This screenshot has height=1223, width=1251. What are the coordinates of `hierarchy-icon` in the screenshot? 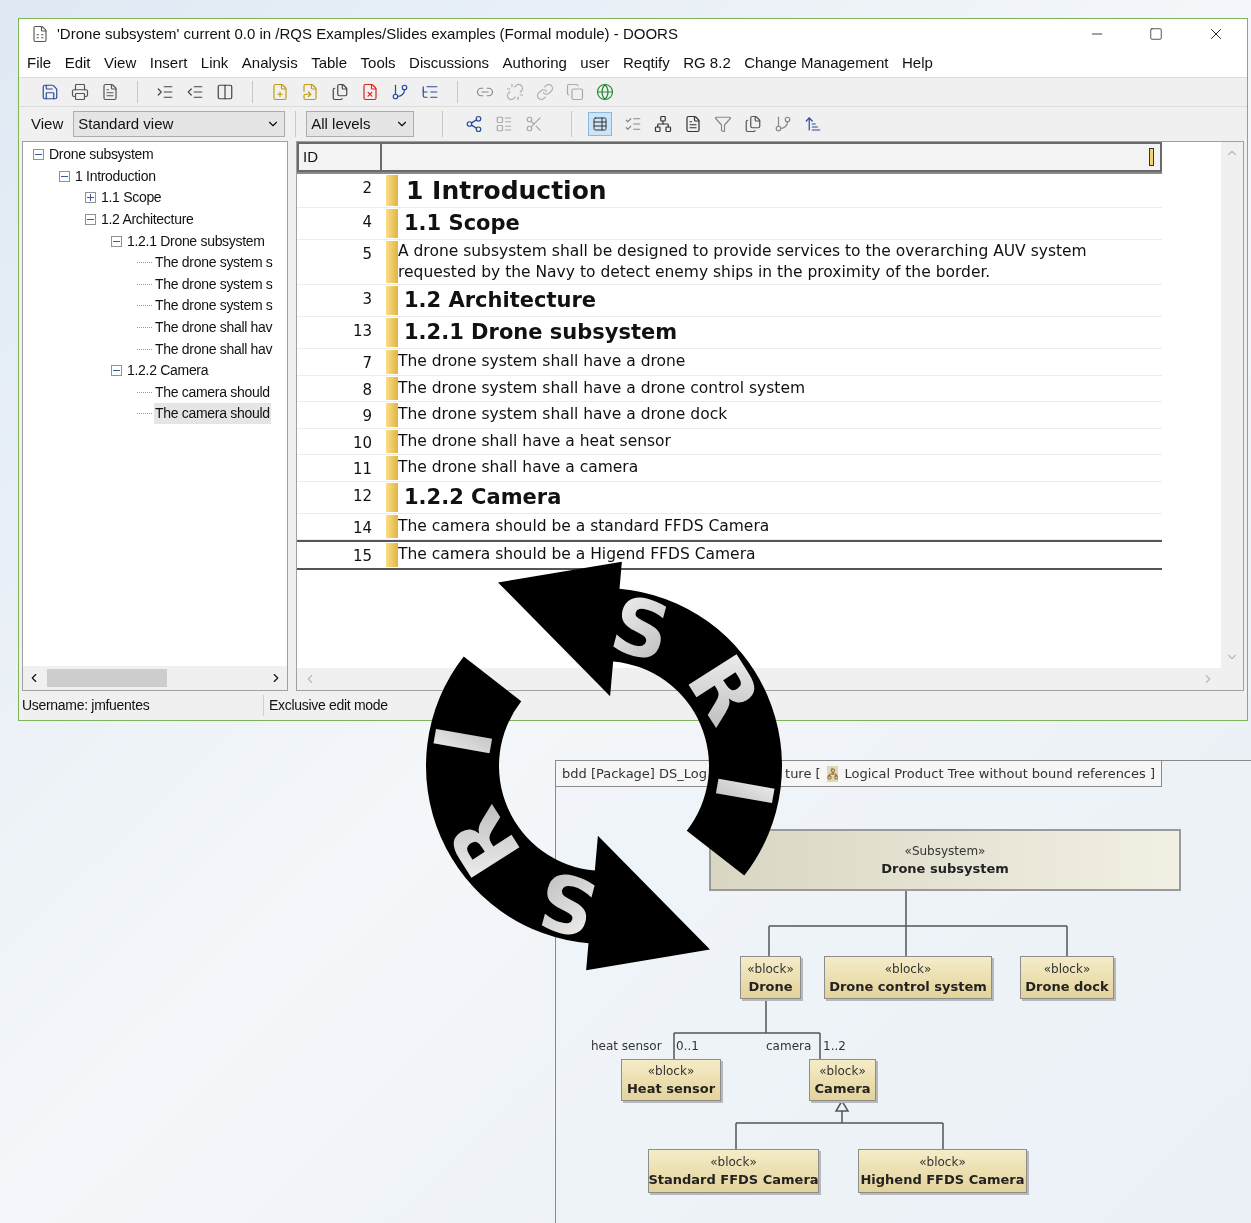 It's located at (474, 124).